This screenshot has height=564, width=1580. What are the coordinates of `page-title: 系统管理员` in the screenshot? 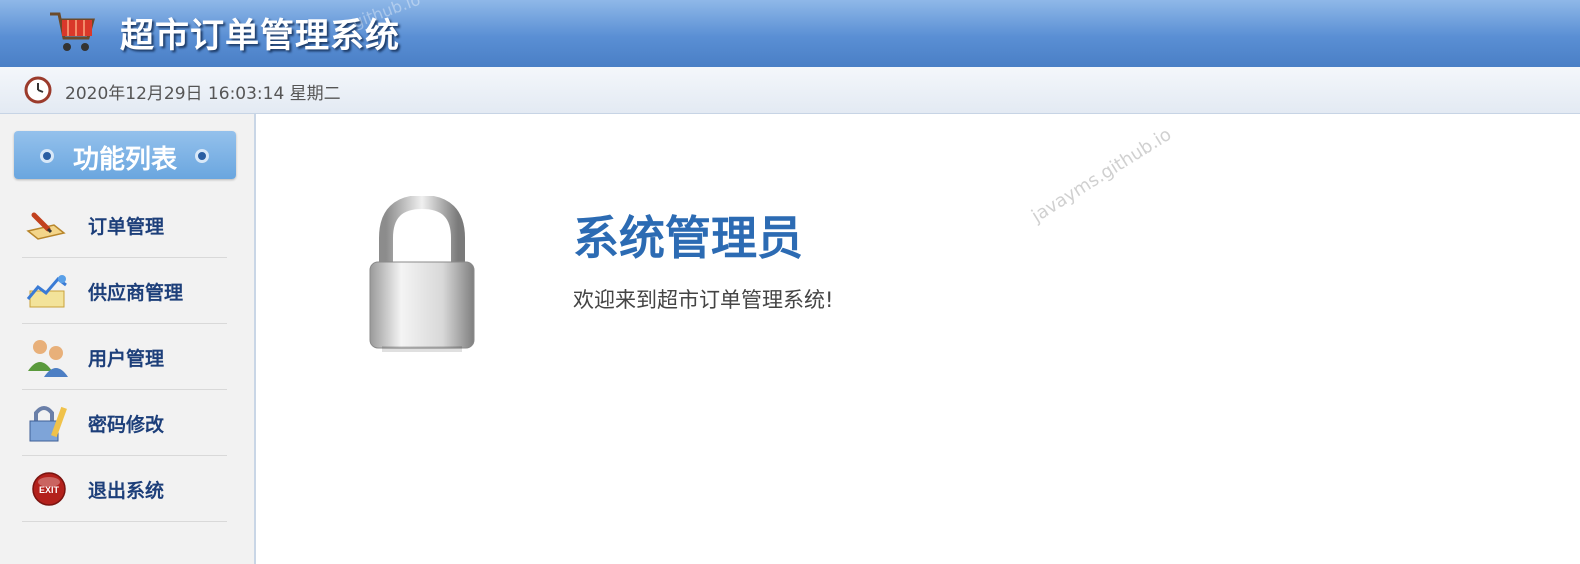 It's located at (688, 238).